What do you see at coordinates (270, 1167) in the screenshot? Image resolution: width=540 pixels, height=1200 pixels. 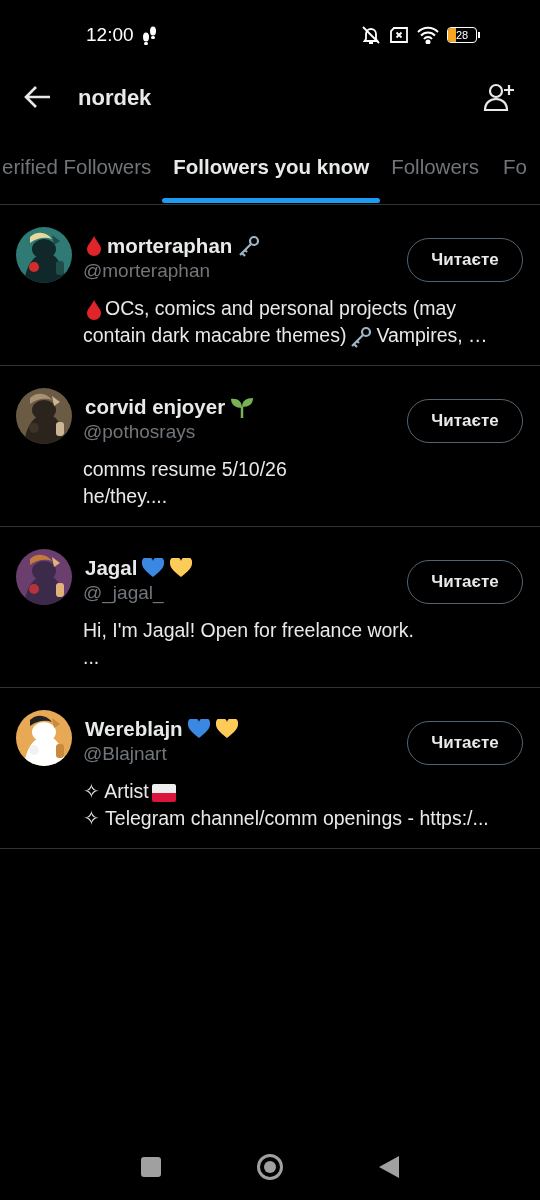 I see `home-button` at bounding box center [270, 1167].